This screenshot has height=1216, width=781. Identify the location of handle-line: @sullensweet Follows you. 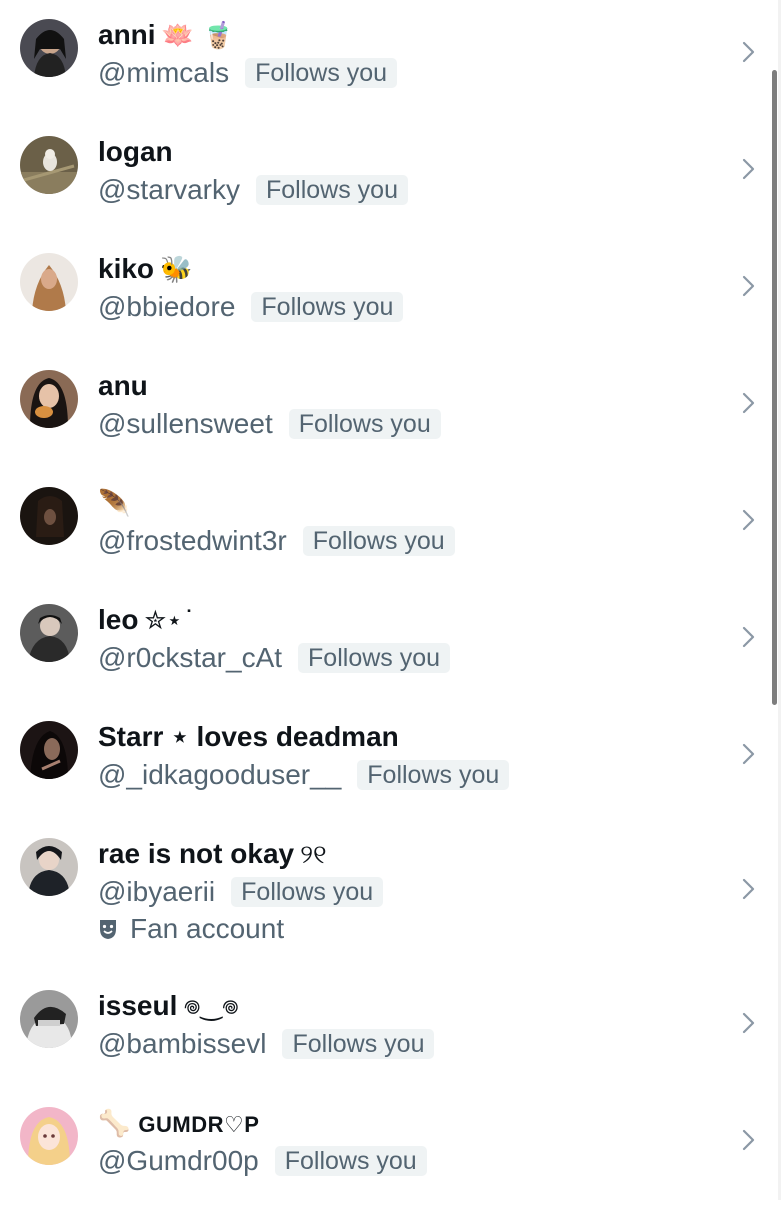
(269, 424).